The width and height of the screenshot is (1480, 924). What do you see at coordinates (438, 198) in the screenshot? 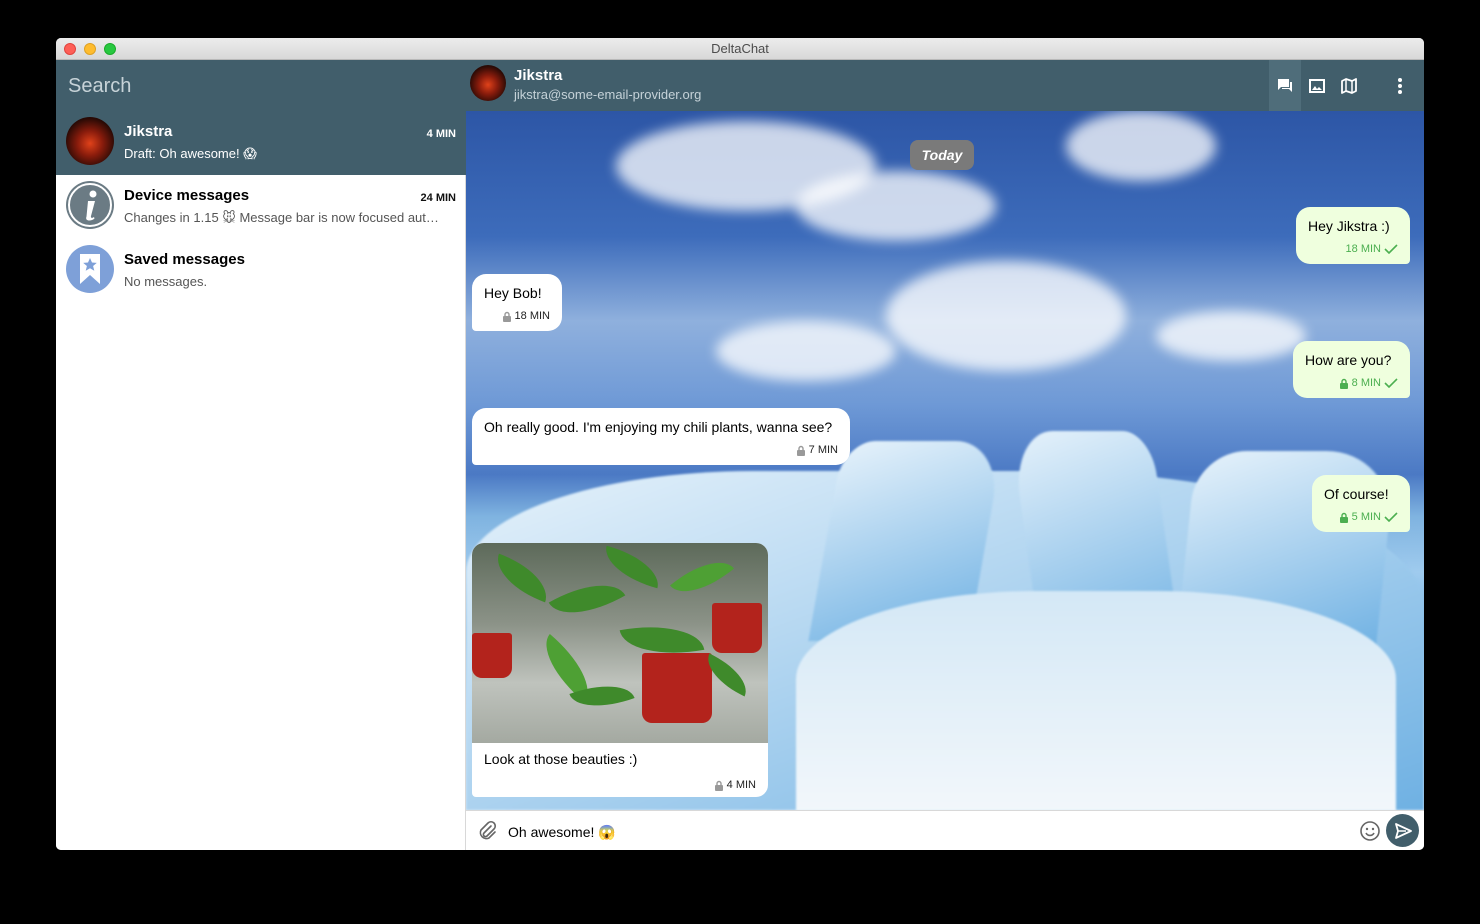
I see `chat-time: 24 MIN` at bounding box center [438, 198].